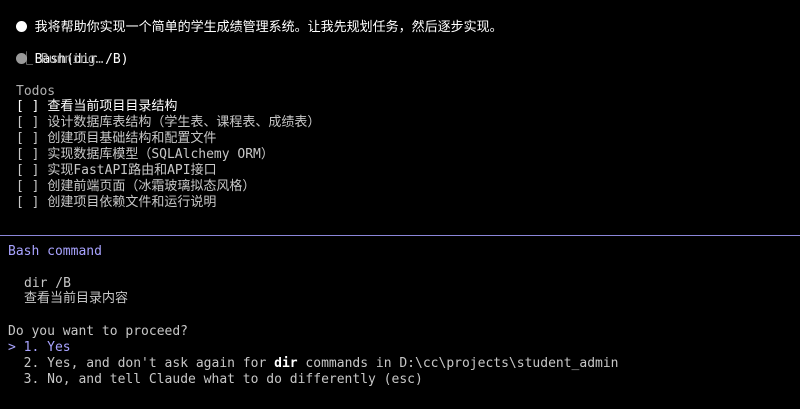  I want to click on prompt-description: 查看当前目录内容, so click(76, 298).